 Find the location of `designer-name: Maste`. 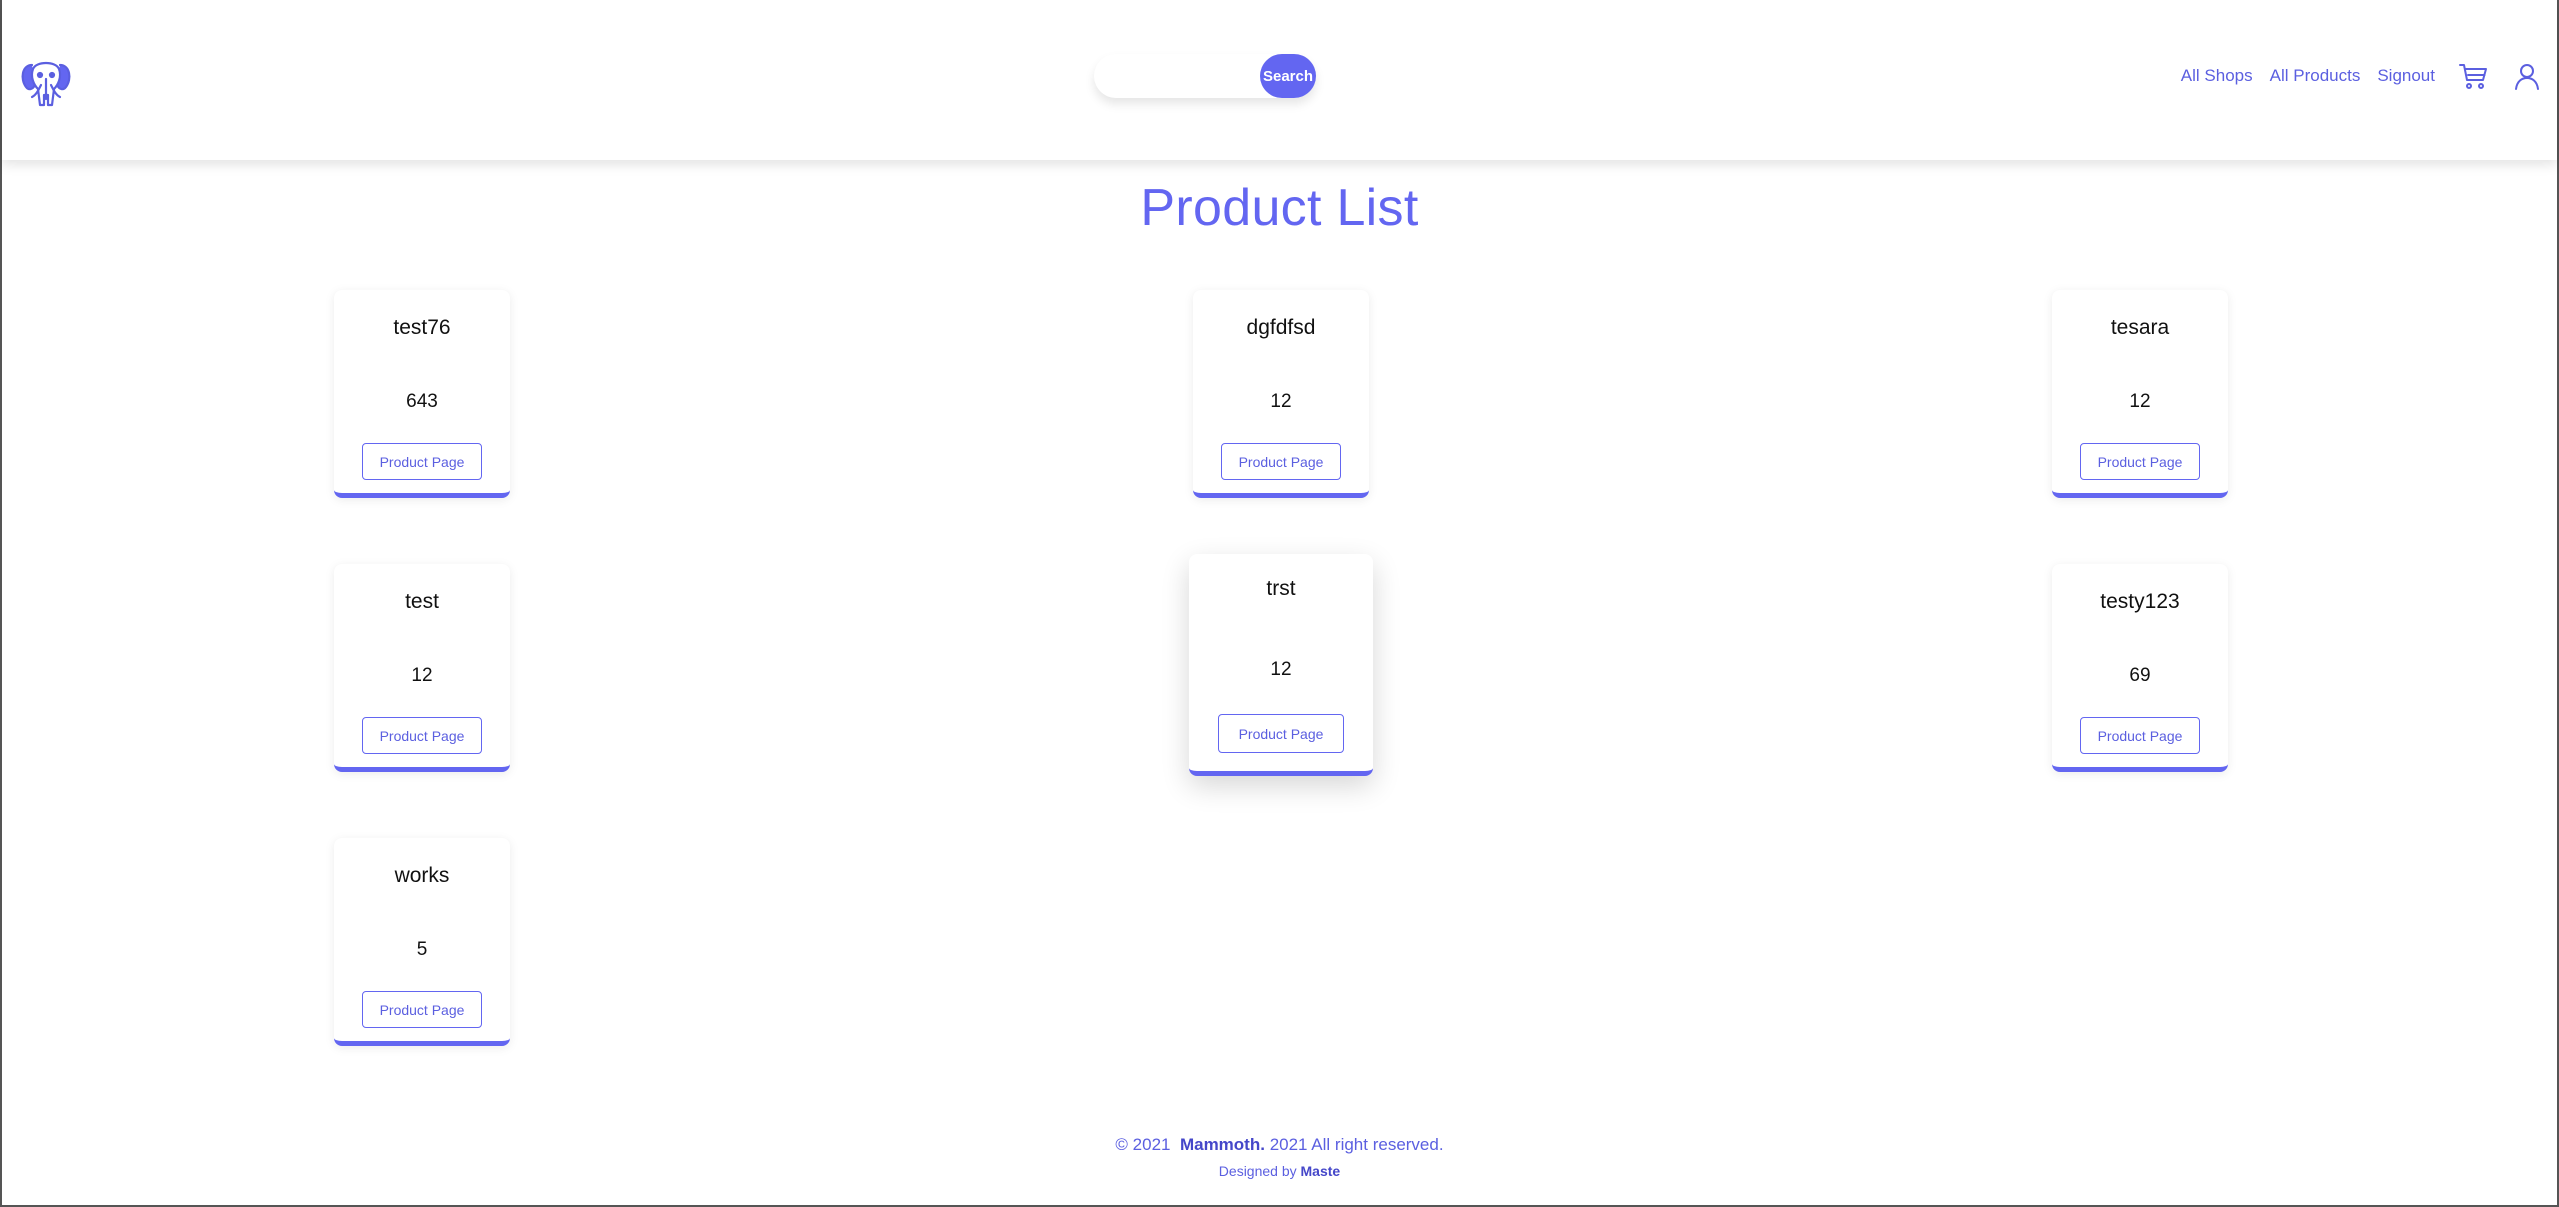

designer-name: Maste is located at coordinates (1320, 1171).